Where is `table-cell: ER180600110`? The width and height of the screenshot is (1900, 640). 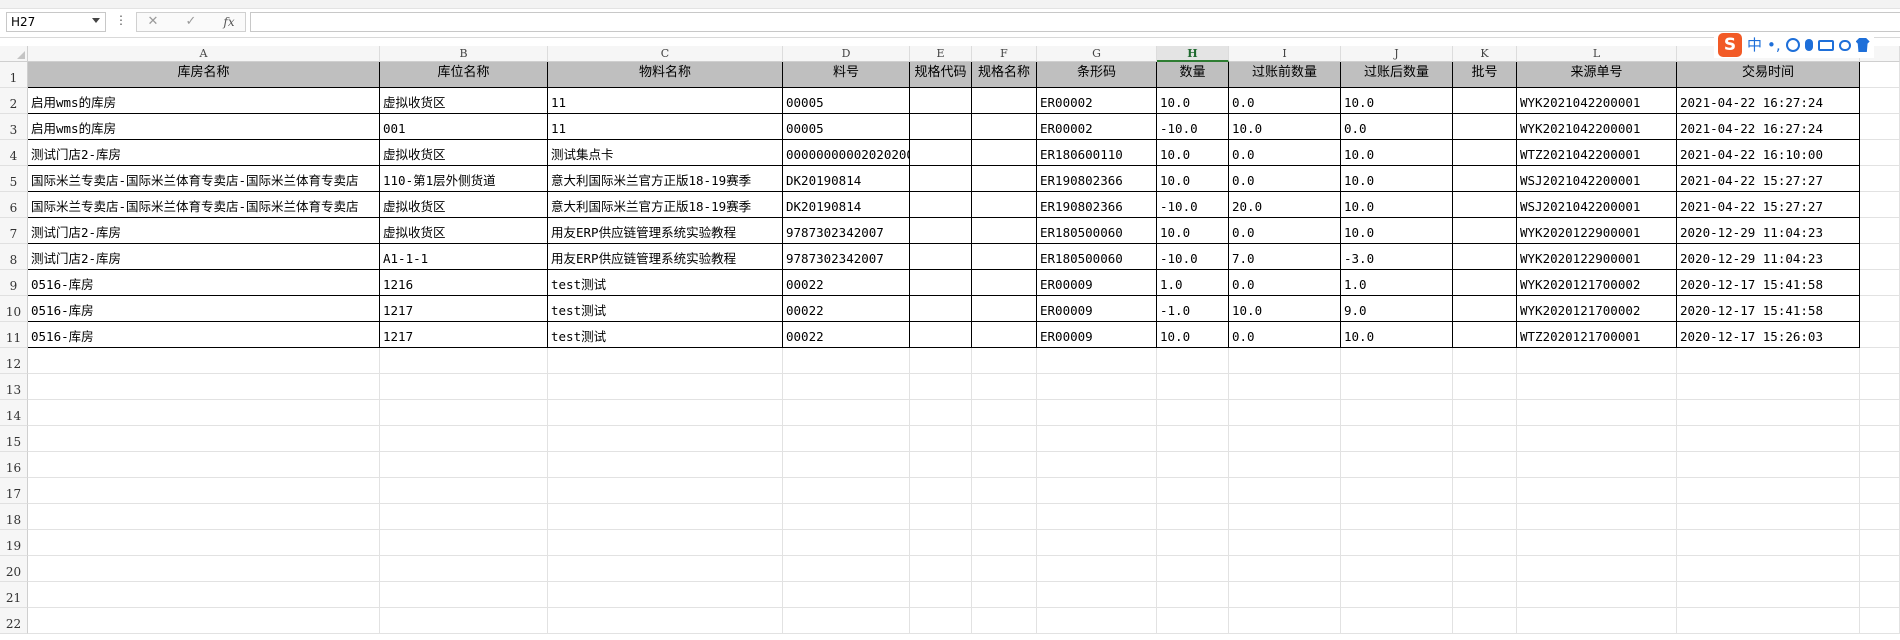 table-cell: ER180600110 is located at coordinates (1097, 153).